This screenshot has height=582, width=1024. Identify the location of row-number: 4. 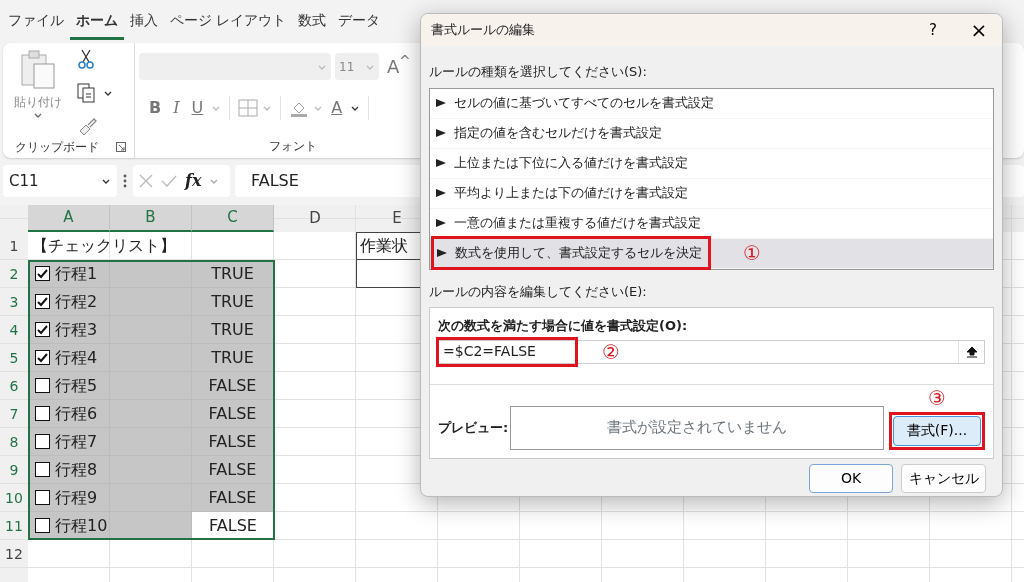
(14, 330).